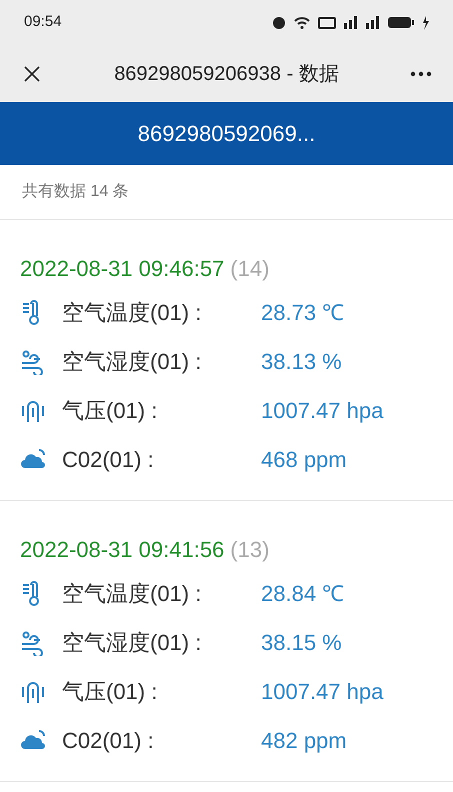  Describe the element at coordinates (43, 22) in the screenshot. I see `clock: 09:54` at that location.